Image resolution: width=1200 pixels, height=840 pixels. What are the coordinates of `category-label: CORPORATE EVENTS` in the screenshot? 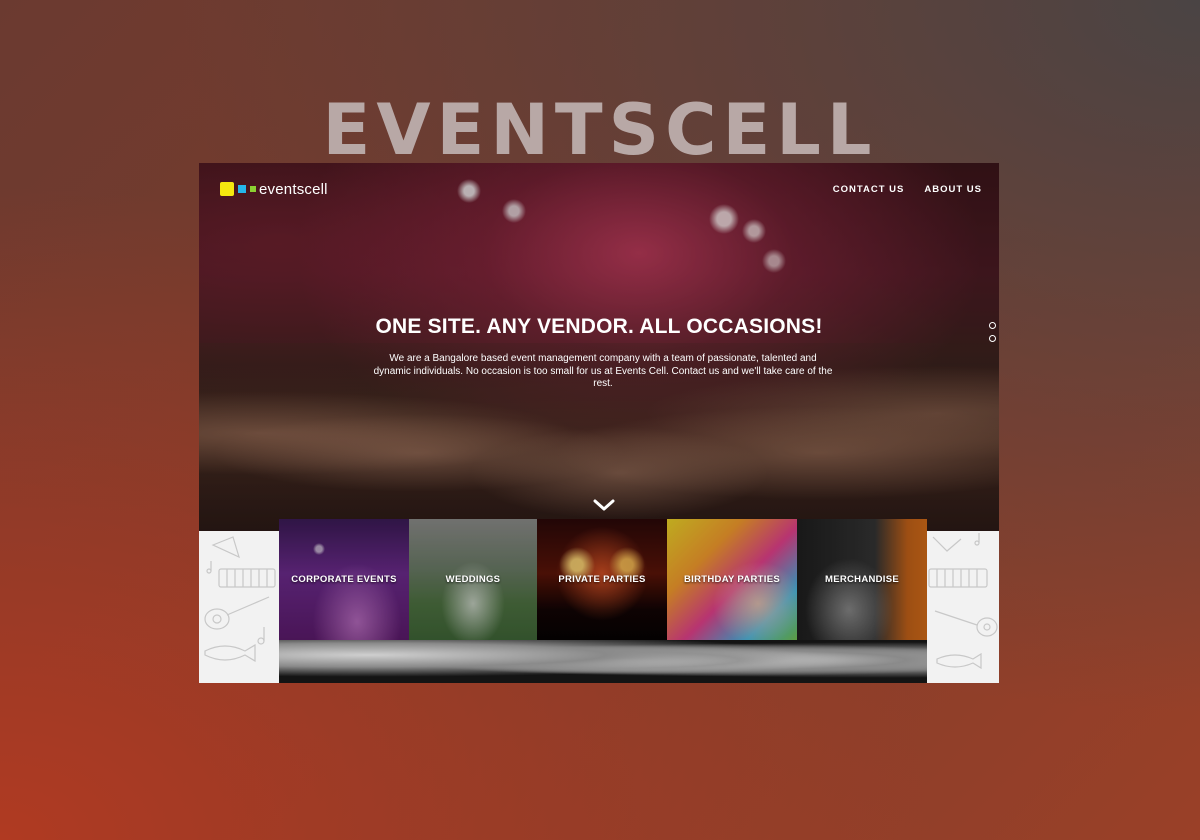 It's located at (344, 579).